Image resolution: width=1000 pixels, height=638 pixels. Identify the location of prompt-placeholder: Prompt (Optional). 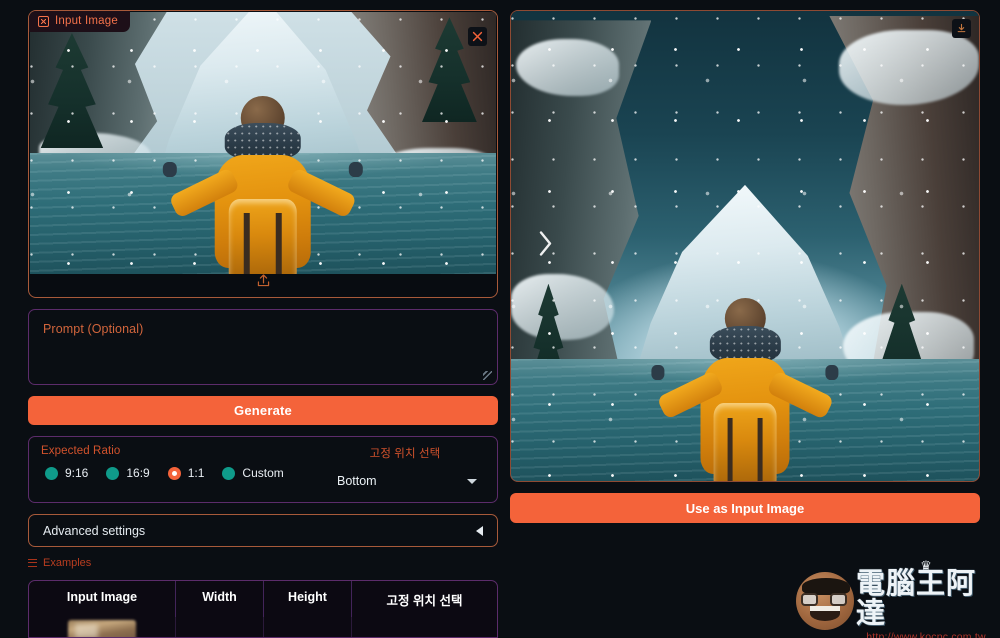
(93, 328).